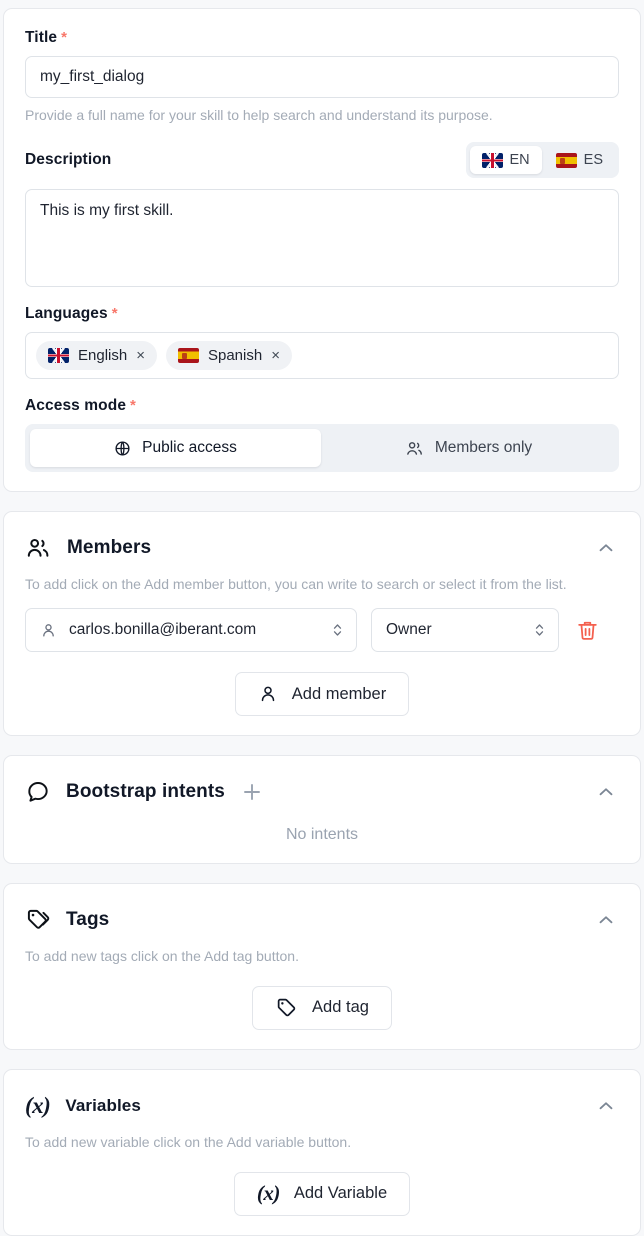  Describe the element at coordinates (340, 1007) in the screenshot. I see `add-tag-button-label: Add tag` at that location.